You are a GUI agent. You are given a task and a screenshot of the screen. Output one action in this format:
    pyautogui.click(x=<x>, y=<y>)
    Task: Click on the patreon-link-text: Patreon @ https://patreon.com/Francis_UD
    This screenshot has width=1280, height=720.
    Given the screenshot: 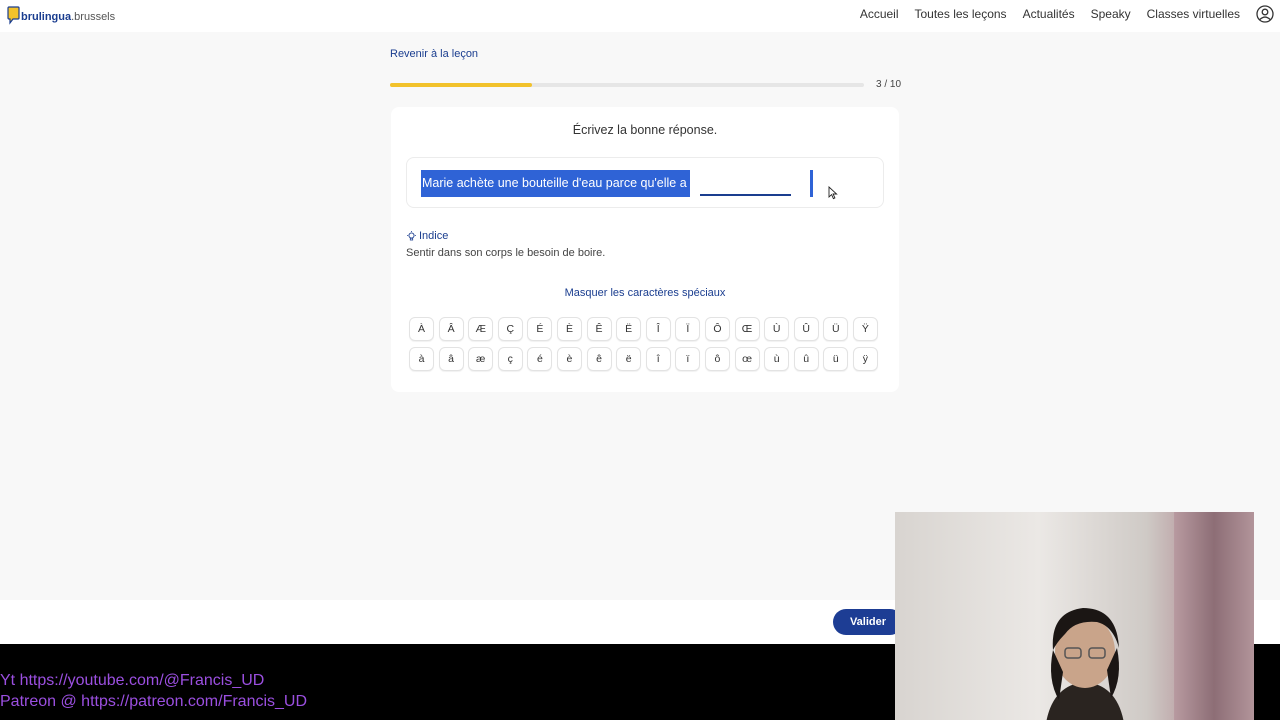 What is the action you would take?
    pyautogui.click(x=154, y=701)
    